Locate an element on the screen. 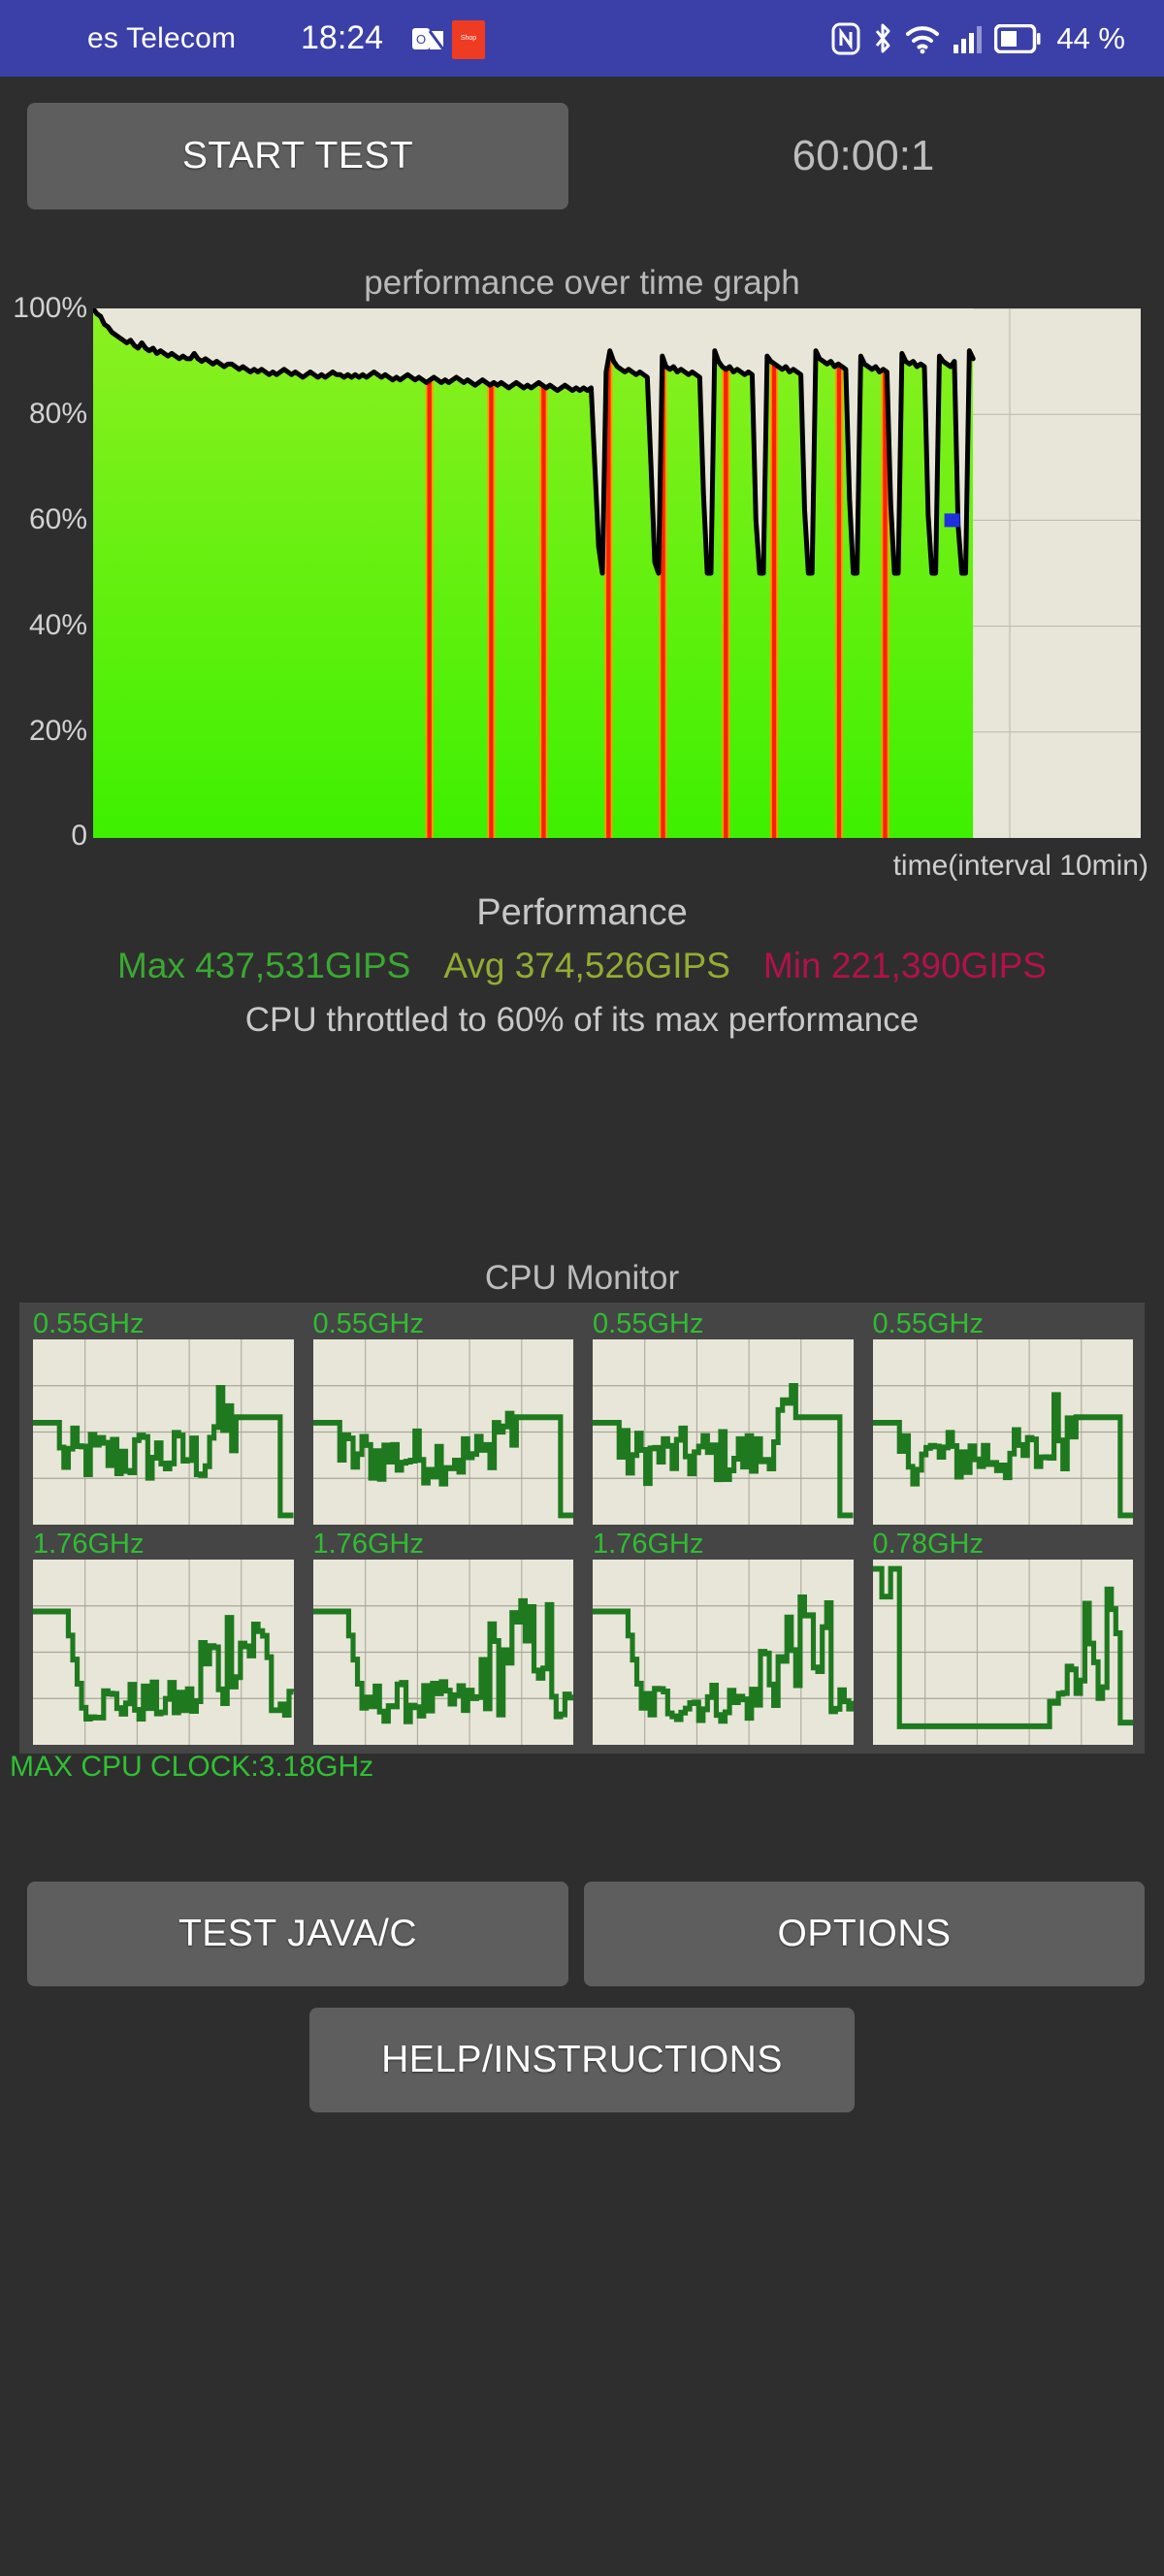 Image resolution: width=1164 pixels, height=2576 pixels. graph-x-axis-label: time(interval 10min) is located at coordinates (1020, 866).